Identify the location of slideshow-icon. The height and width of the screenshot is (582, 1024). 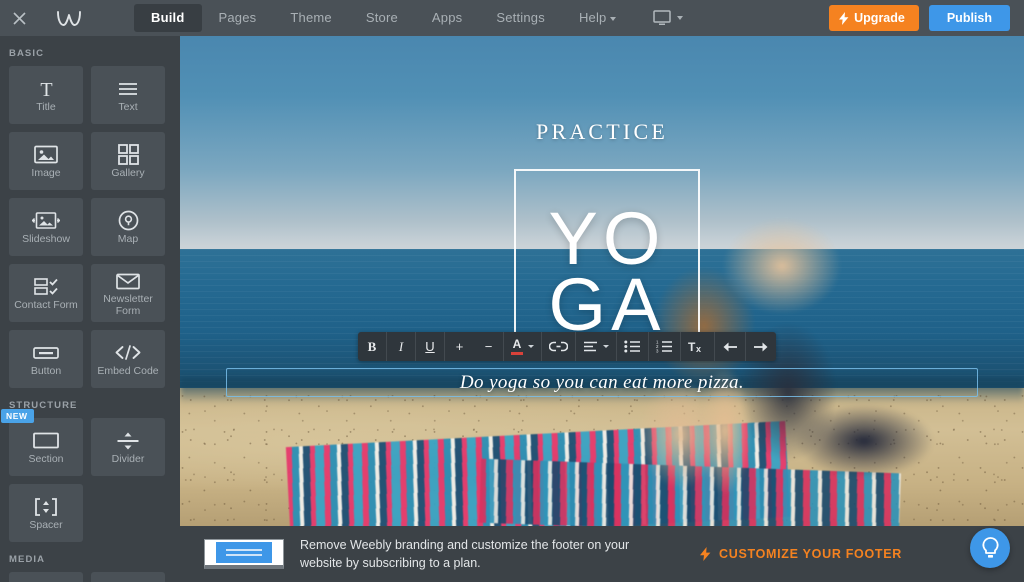
(46, 221).